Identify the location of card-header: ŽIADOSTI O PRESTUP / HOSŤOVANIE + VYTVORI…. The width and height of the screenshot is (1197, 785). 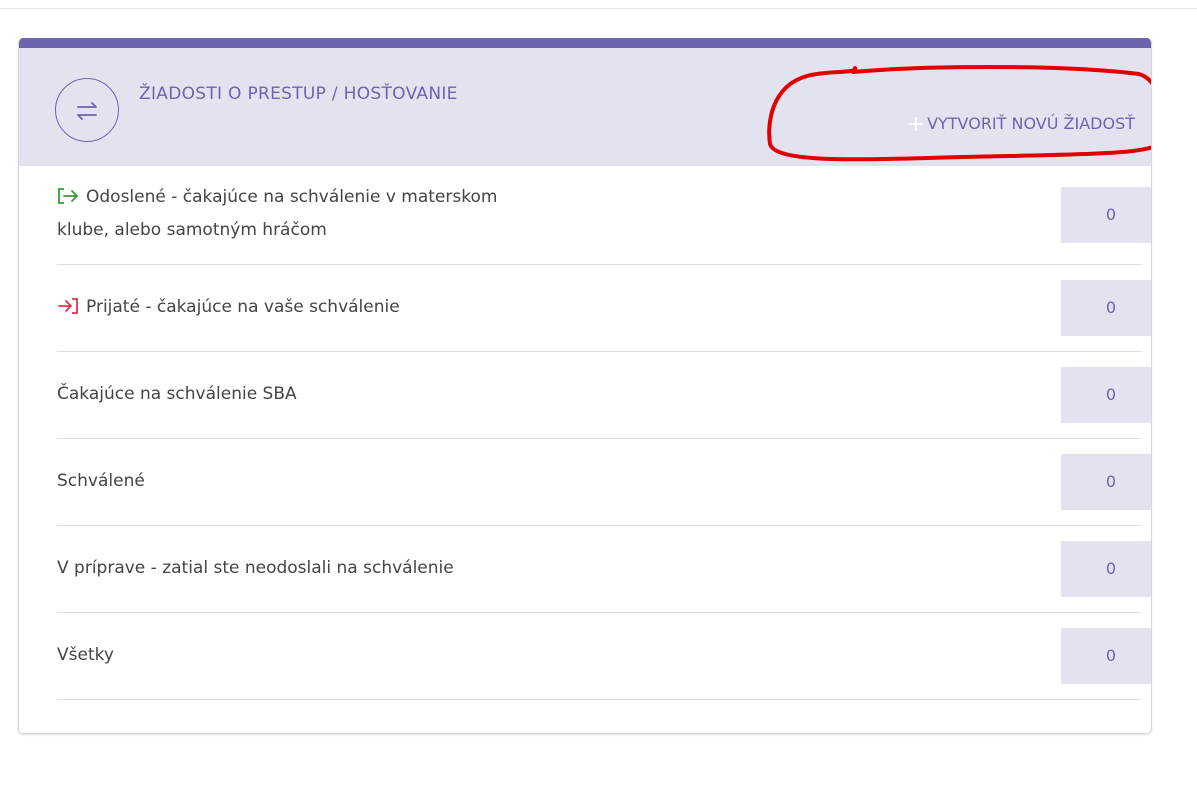
(585, 107).